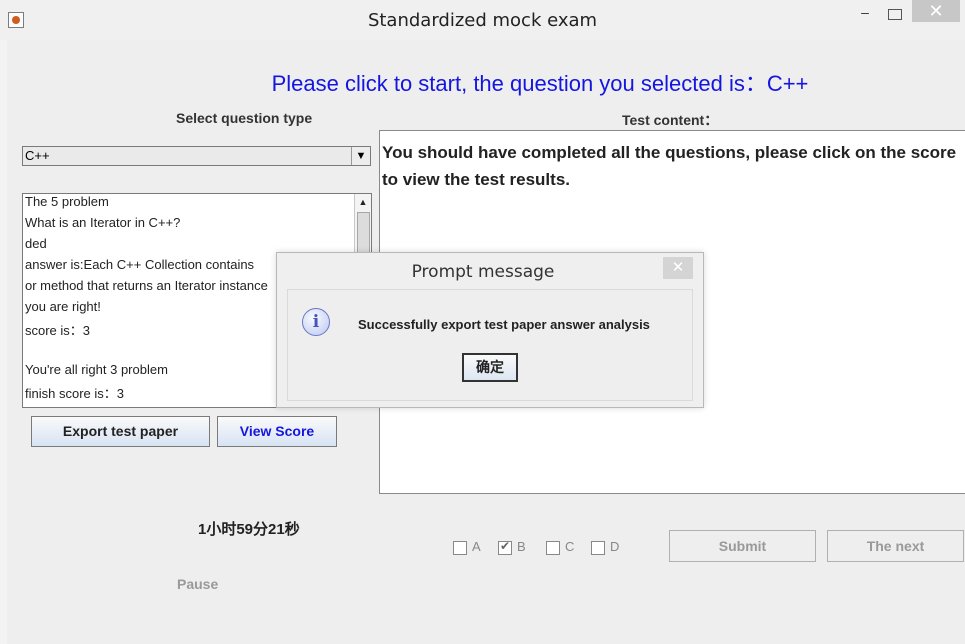  I want to click on export-test-paper-button: Export test paper, so click(120, 431).